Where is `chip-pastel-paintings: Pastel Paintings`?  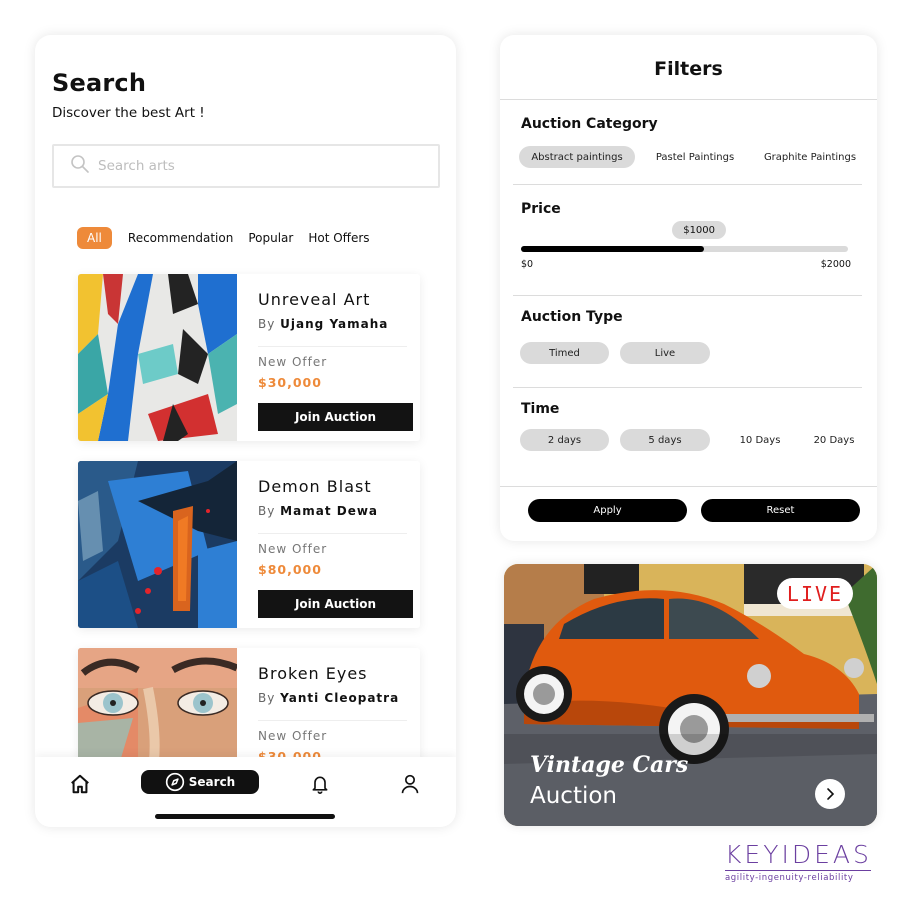 chip-pastel-paintings: Pastel Paintings is located at coordinates (695, 157).